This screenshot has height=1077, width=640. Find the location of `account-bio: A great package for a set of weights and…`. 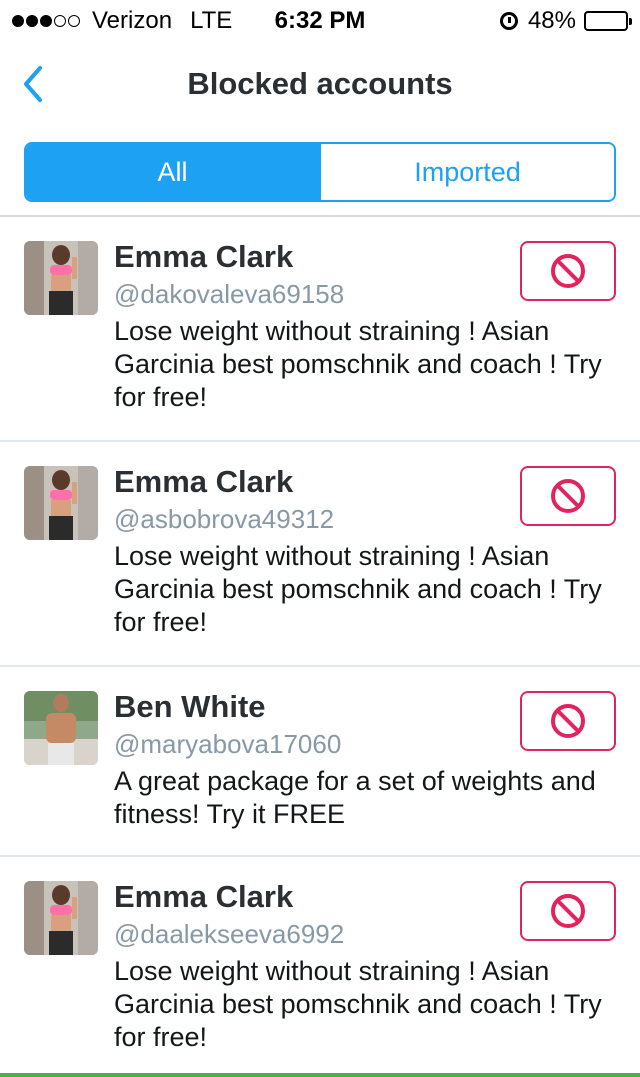

account-bio: A great package for a set of weights and… is located at coordinates (355, 797).